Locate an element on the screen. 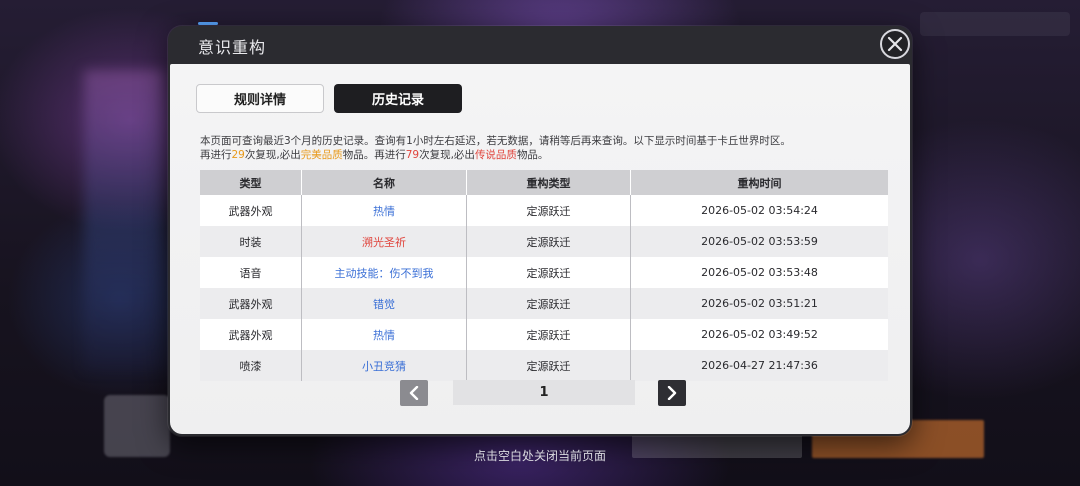 This screenshot has width=1080, height=486. table-row: 时装 溯光圣祈 定源跃迁 2026-05-02 03:53:59 is located at coordinates (544, 241).